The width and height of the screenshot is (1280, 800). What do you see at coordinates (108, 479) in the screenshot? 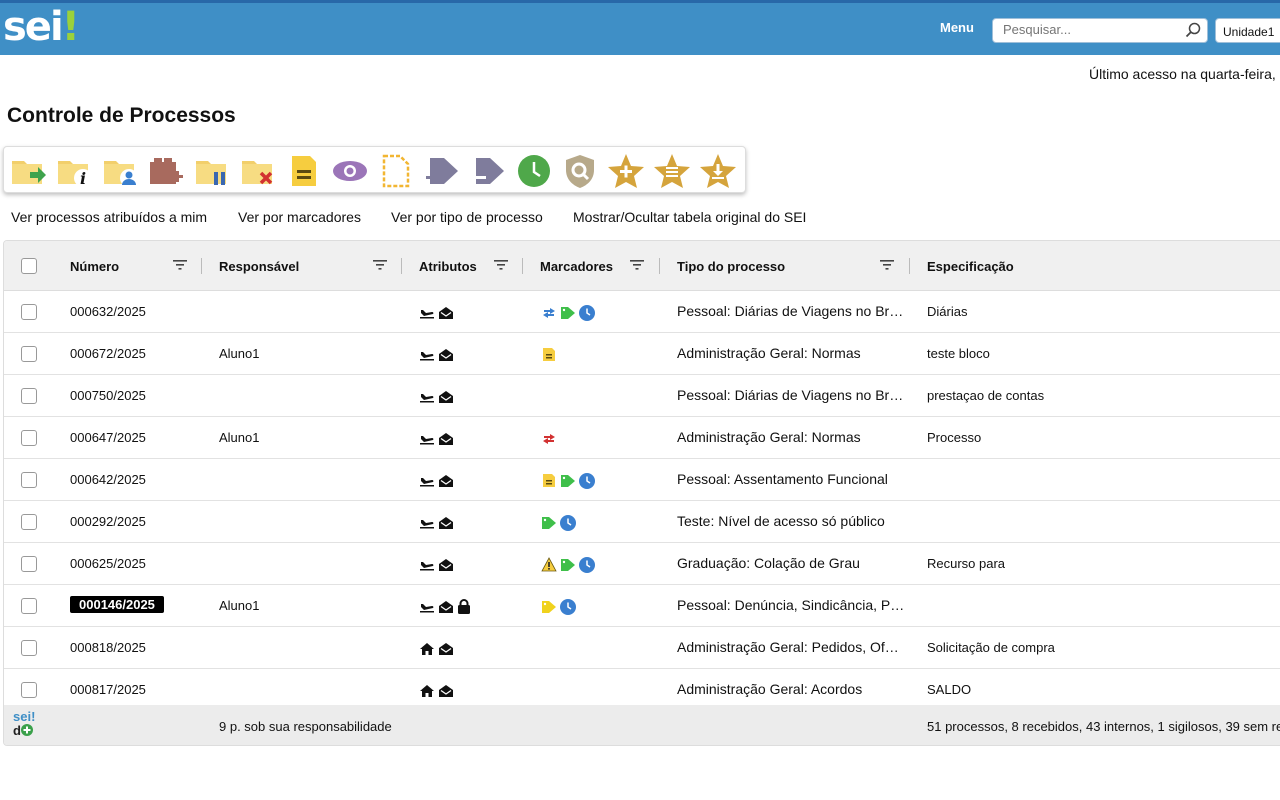
I see `process-number-link: 000642/2025` at bounding box center [108, 479].